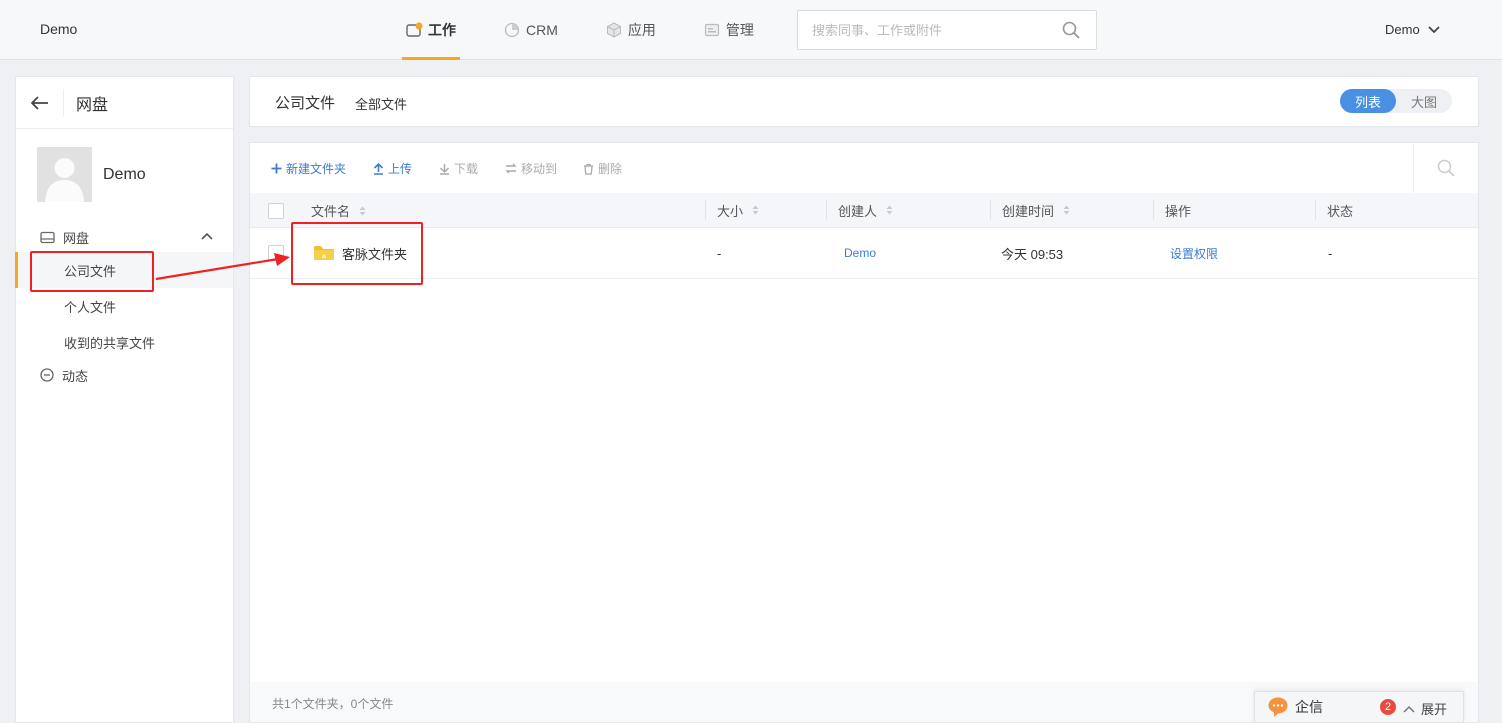 The image size is (1502, 723). I want to click on avatar, so click(64, 174).